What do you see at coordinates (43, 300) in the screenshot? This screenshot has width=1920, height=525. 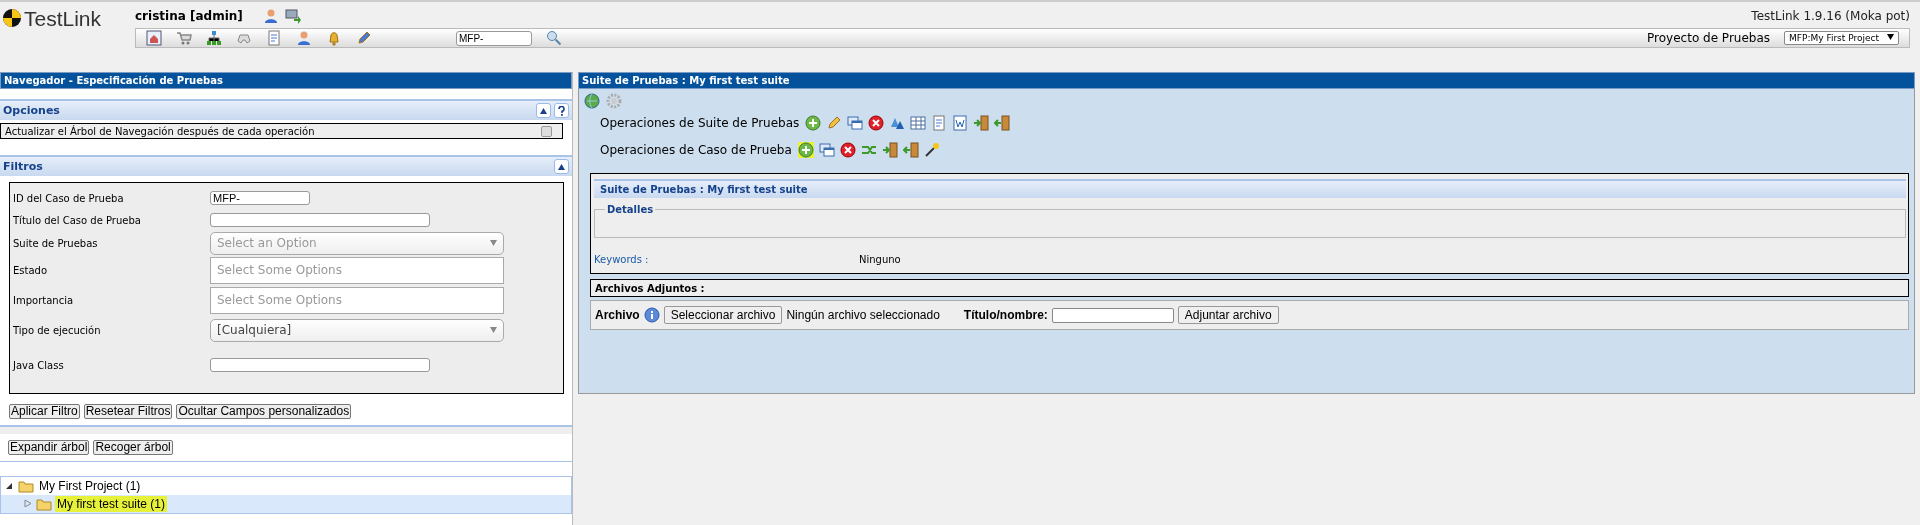 I see `field-label: Importancia` at bounding box center [43, 300].